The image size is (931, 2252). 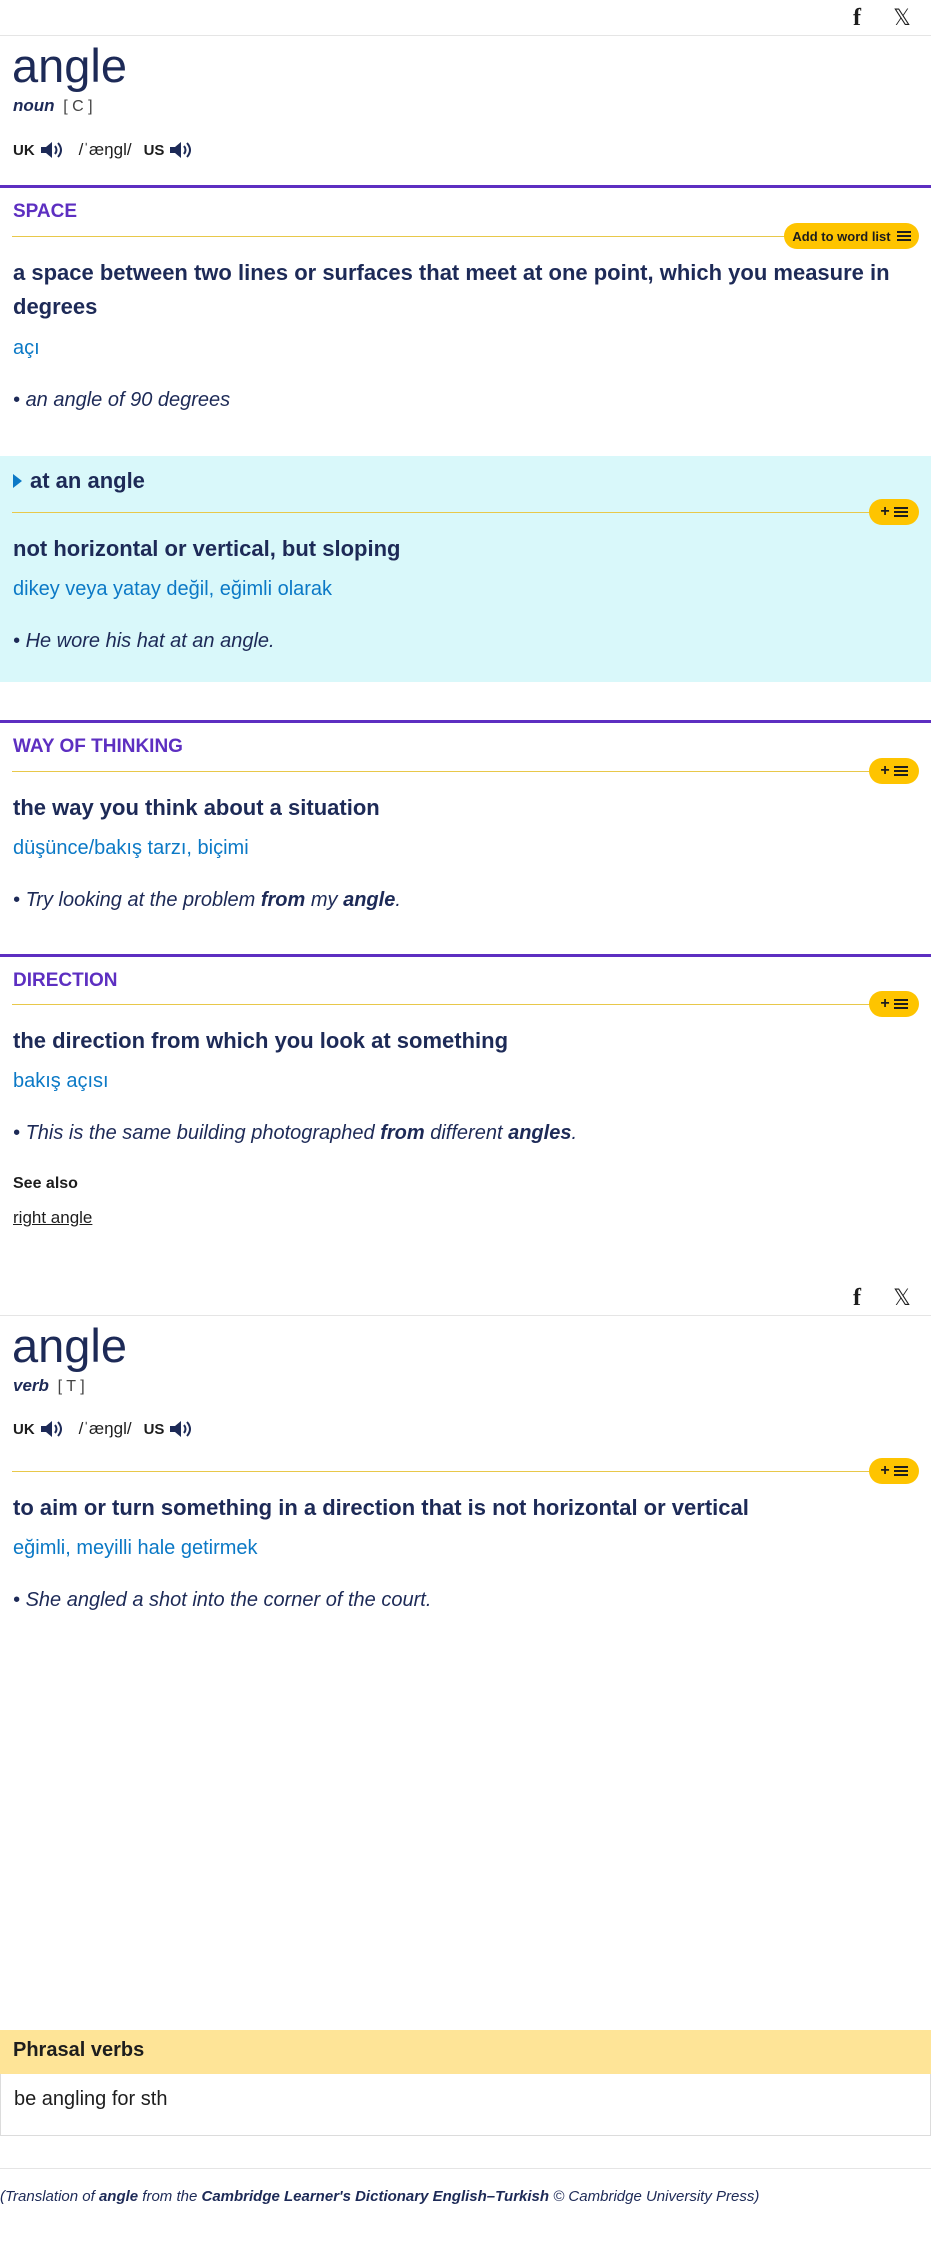 I want to click on add-to-word-list-button: Add to word list, so click(x=851, y=236).